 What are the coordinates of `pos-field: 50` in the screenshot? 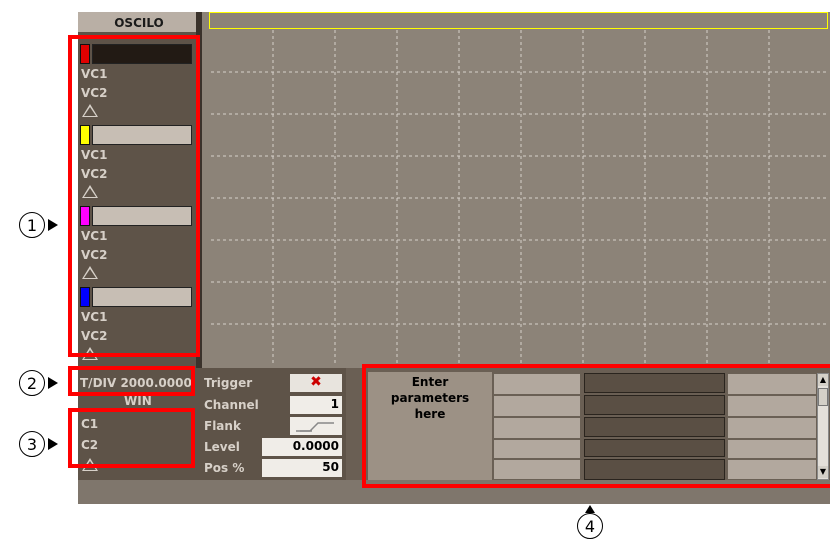 It's located at (302, 468).